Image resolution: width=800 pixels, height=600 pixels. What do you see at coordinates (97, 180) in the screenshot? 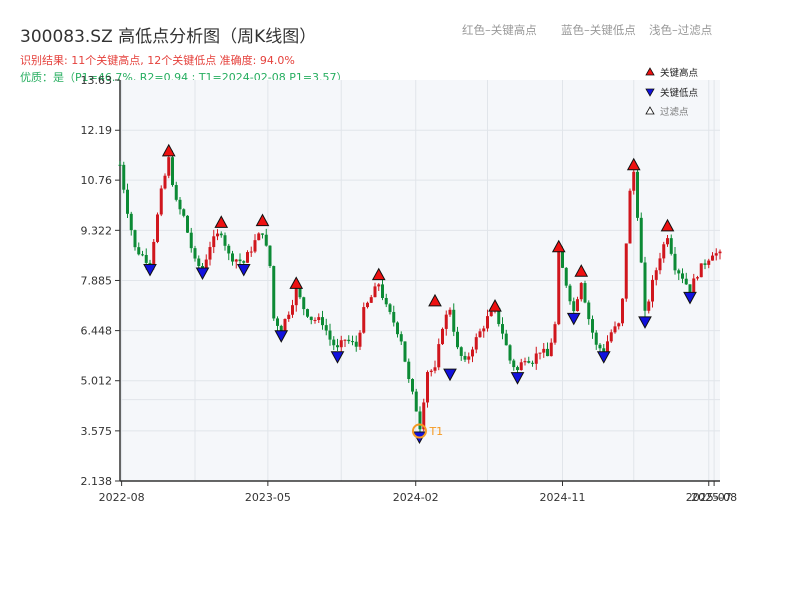
I see `y-tick-label: 10.76` at bounding box center [97, 180].